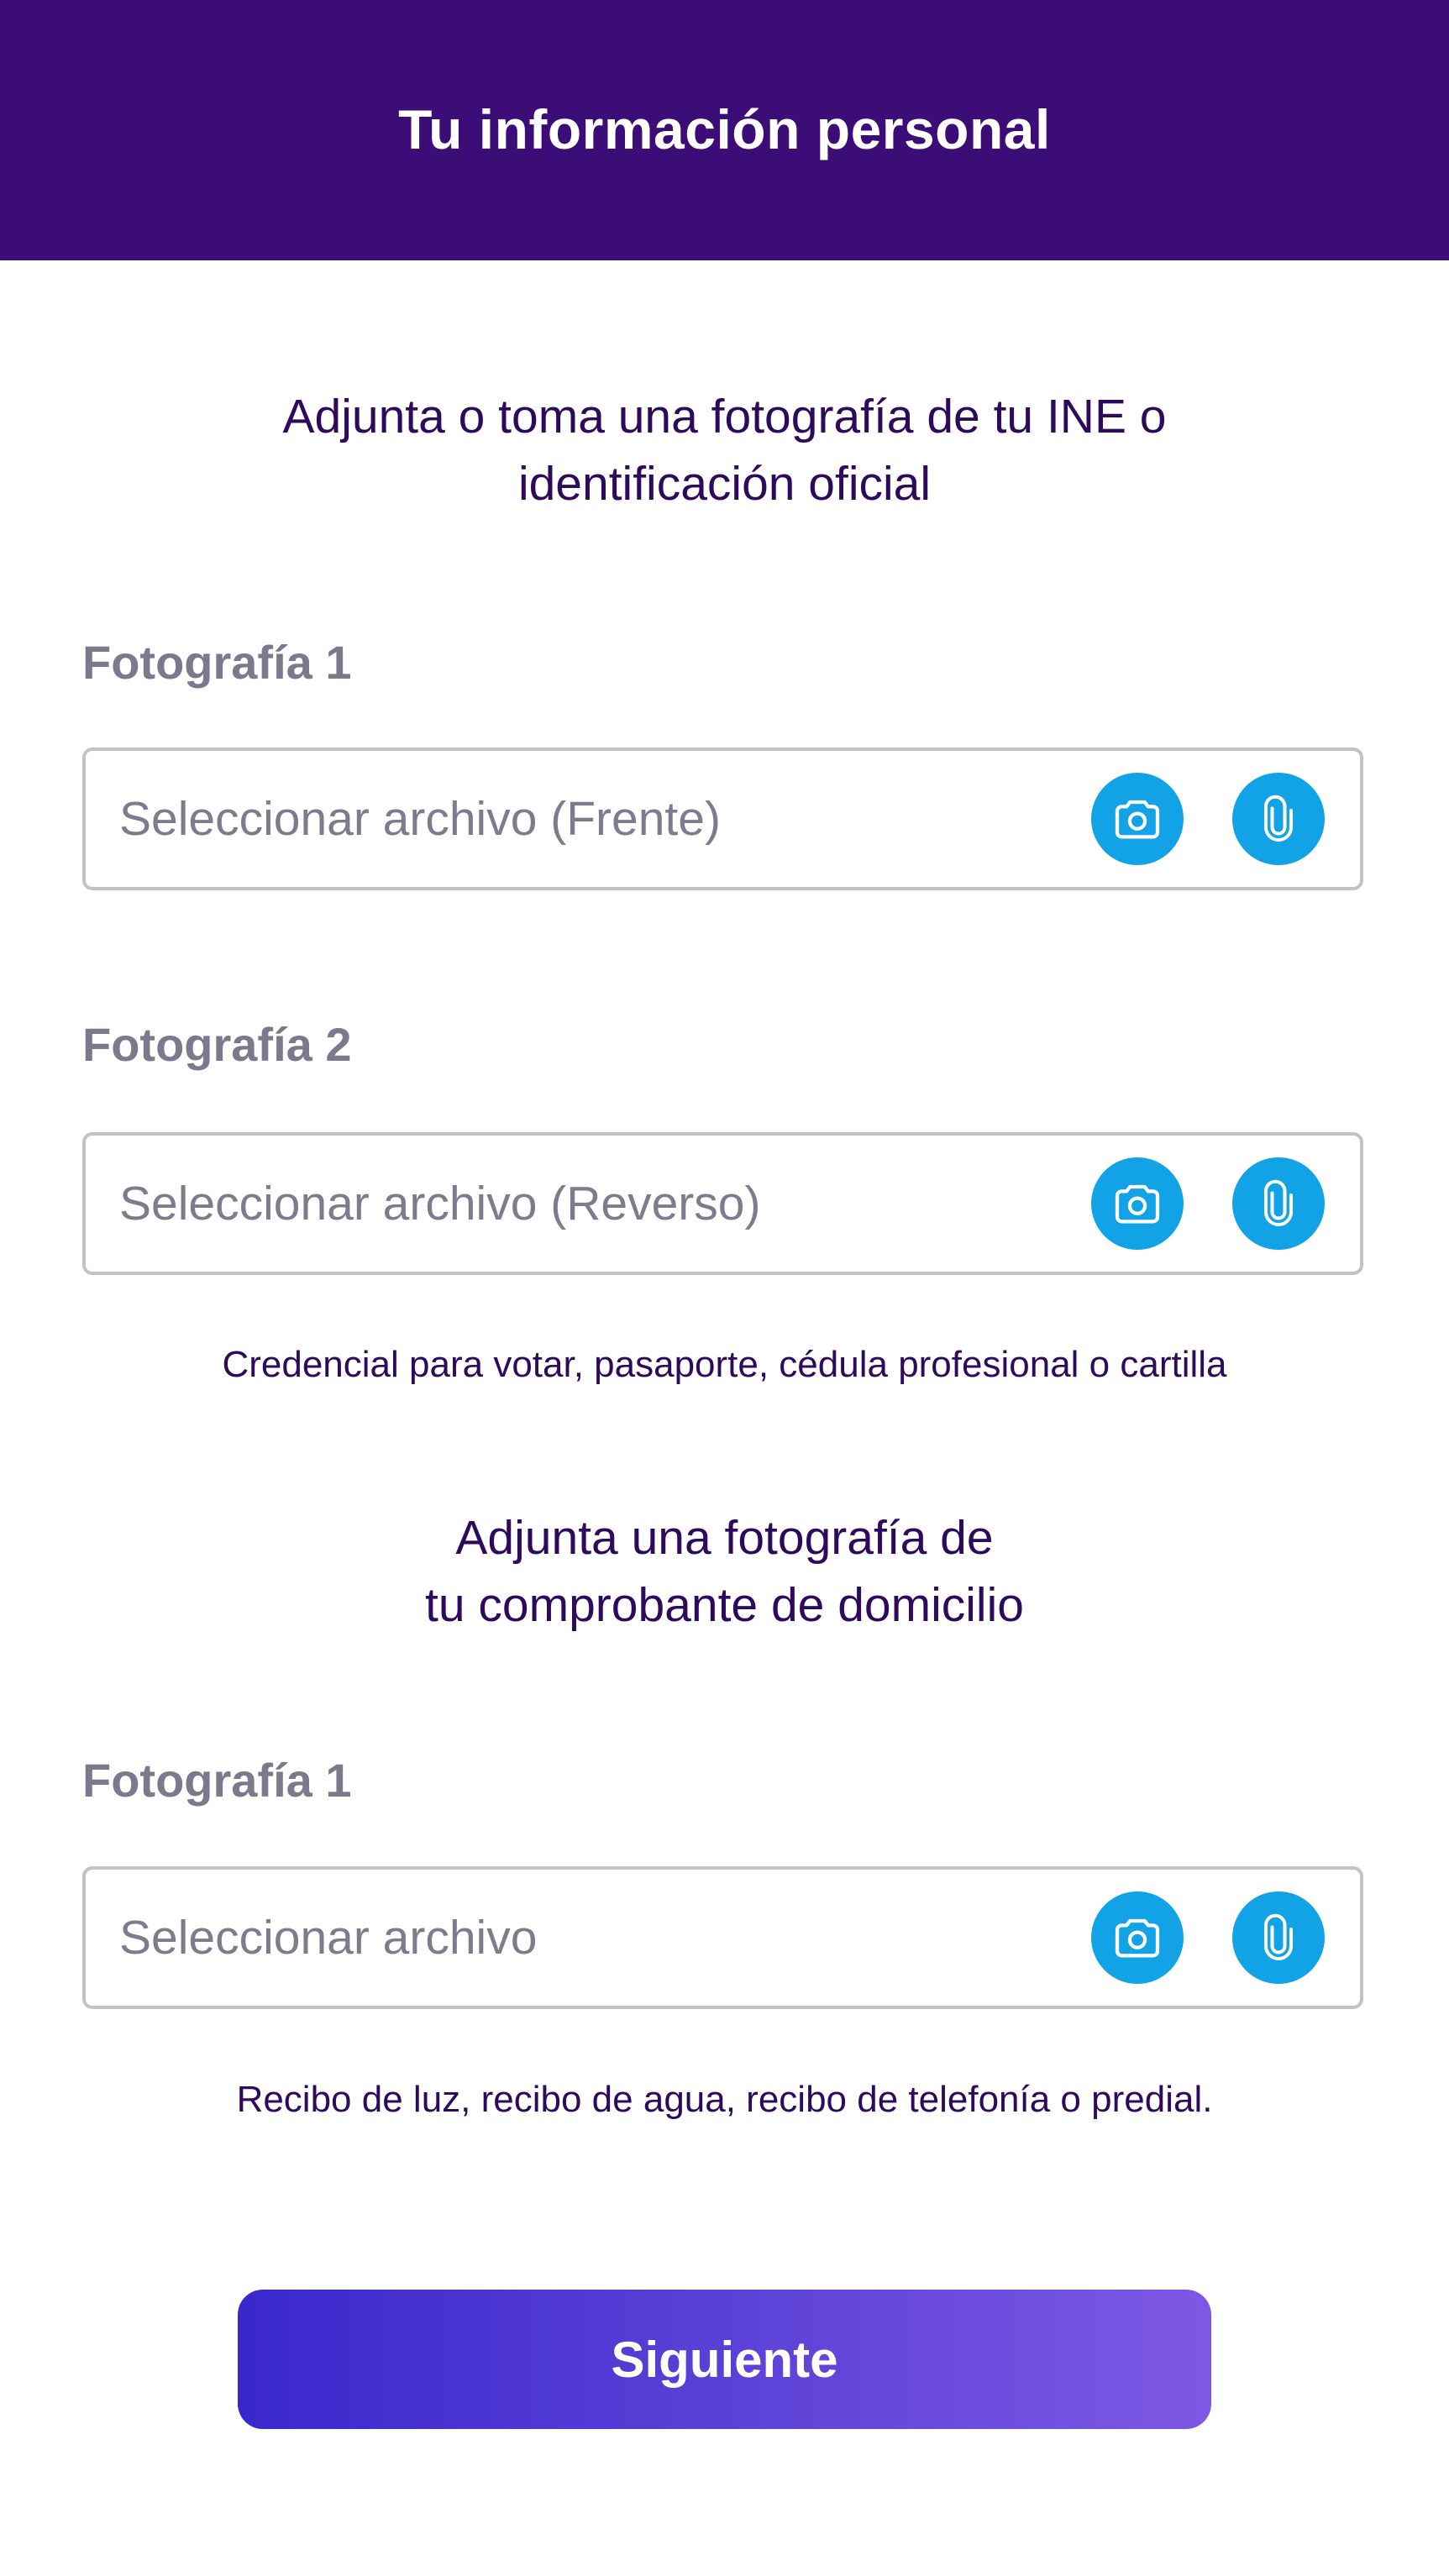  I want to click on page-title: Tu información personal, so click(724, 129).